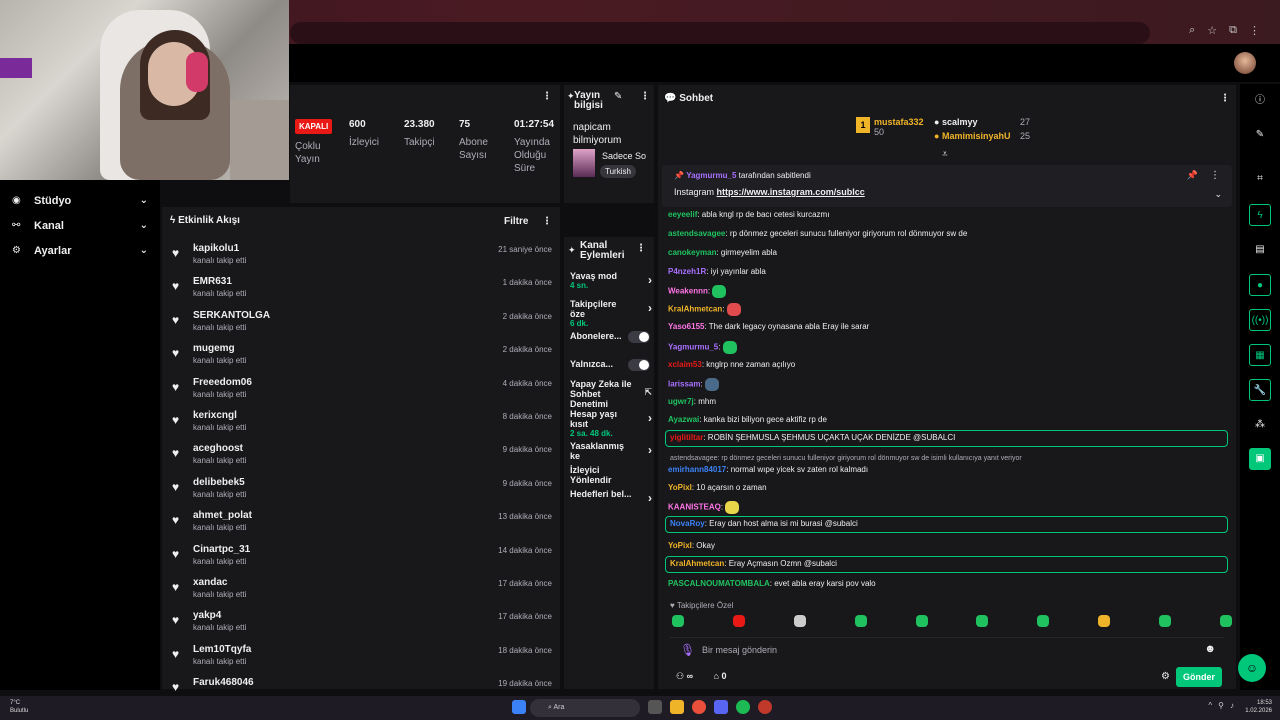  Describe the element at coordinates (1260, 285) in the screenshot. I see `chat-bubble-icon: ●` at that location.